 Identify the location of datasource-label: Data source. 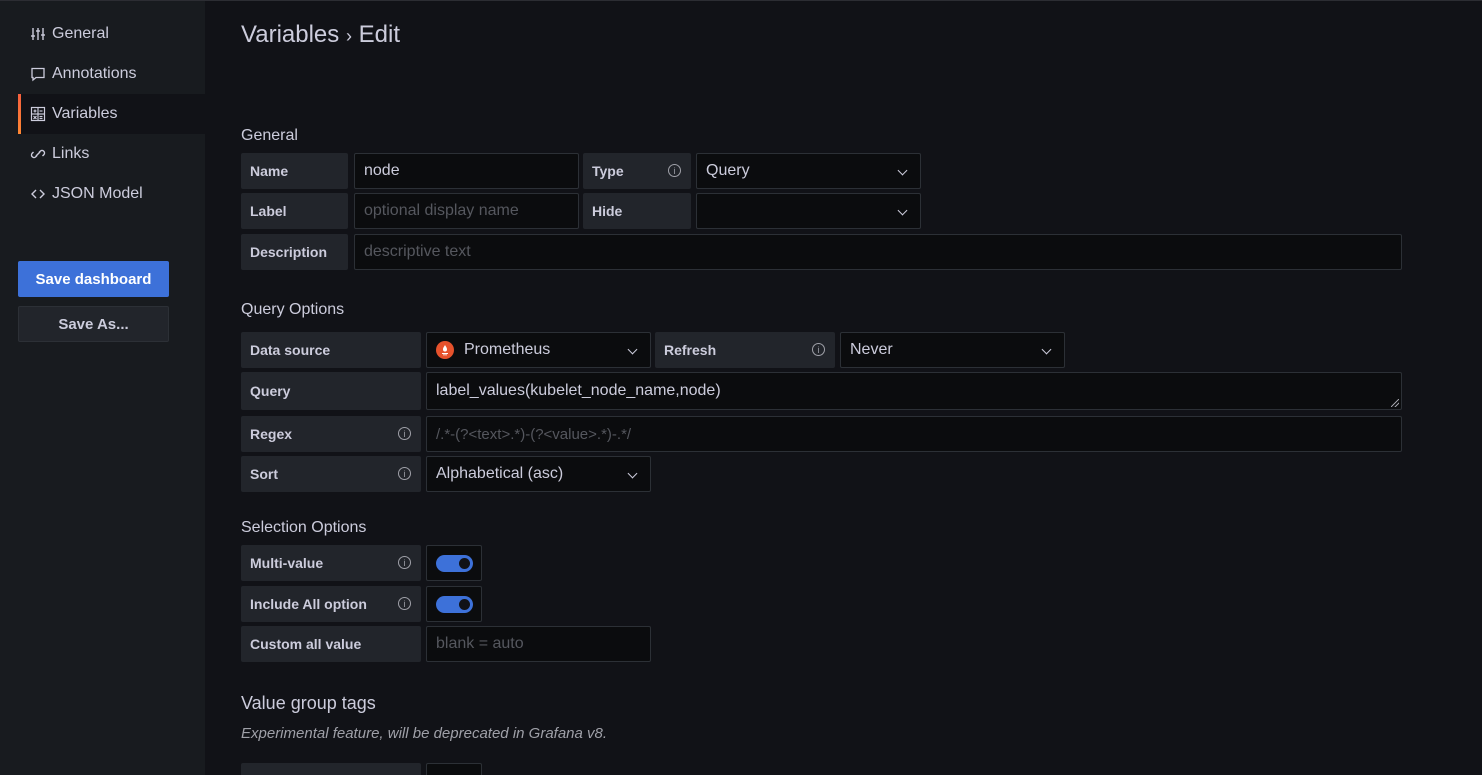
(331, 350).